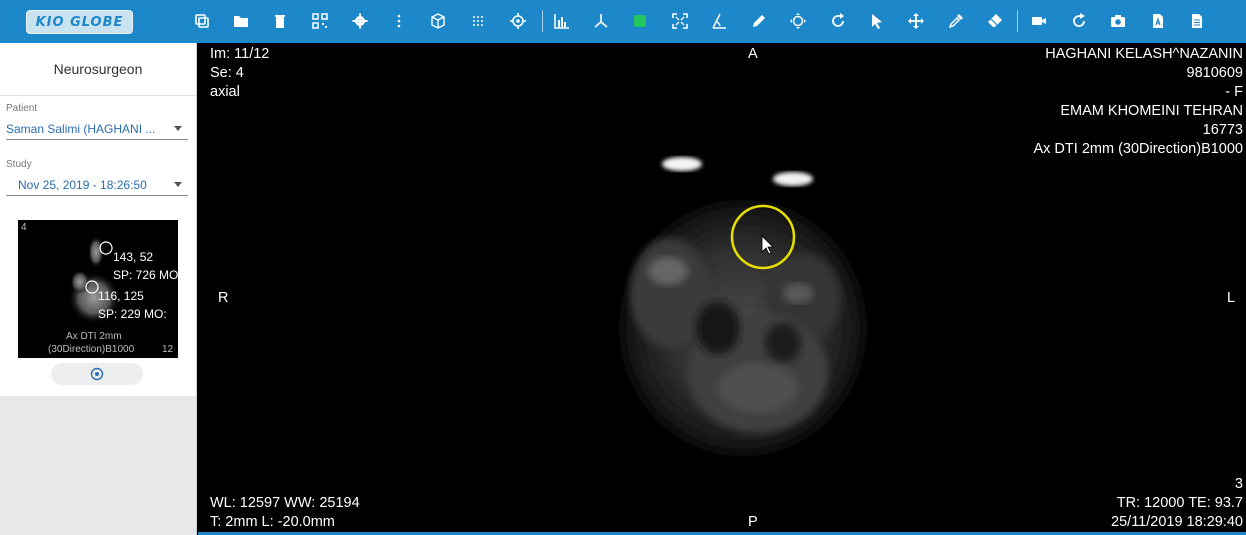 This screenshot has width=1246, height=535. What do you see at coordinates (877, 21) in the screenshot?
I see `pointer-icon` at bounding box center [877, 21].